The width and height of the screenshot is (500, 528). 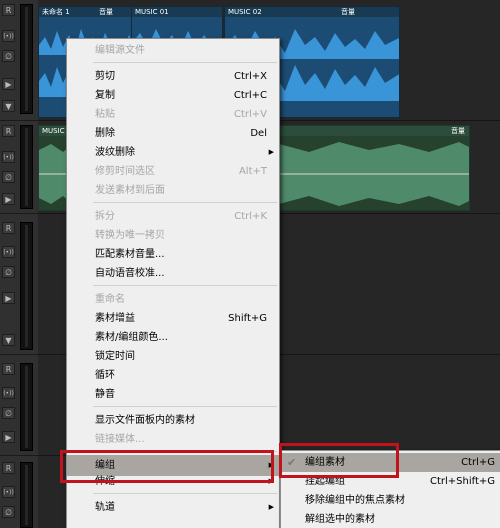 I want to click on checkmark-icon: ✔, so click(x=292, y=462).